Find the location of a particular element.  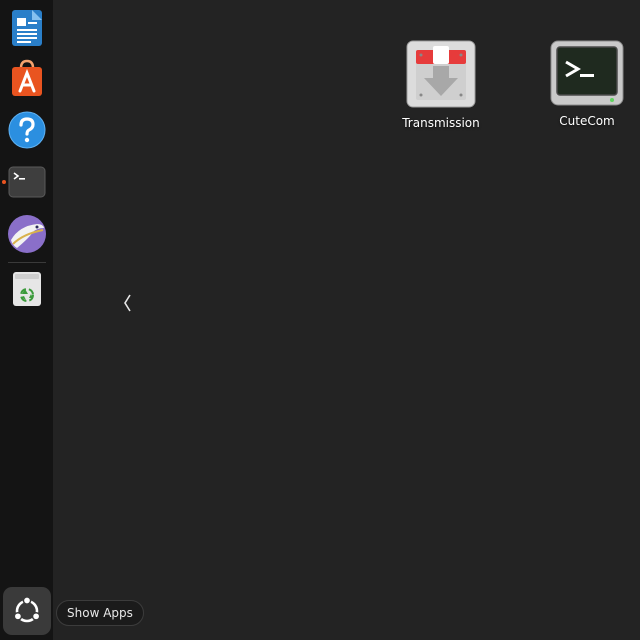

show-apps-button is located at coordinates (27, 611).